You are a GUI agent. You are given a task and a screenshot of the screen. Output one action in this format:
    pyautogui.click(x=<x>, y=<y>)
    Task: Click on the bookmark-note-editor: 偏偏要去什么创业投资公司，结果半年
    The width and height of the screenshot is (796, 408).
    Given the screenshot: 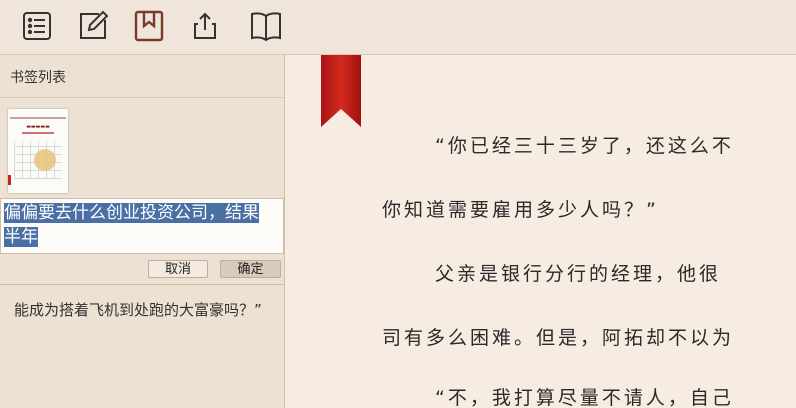 What is the action you would take?
    pyautogui.click(x=142, y=226)
    